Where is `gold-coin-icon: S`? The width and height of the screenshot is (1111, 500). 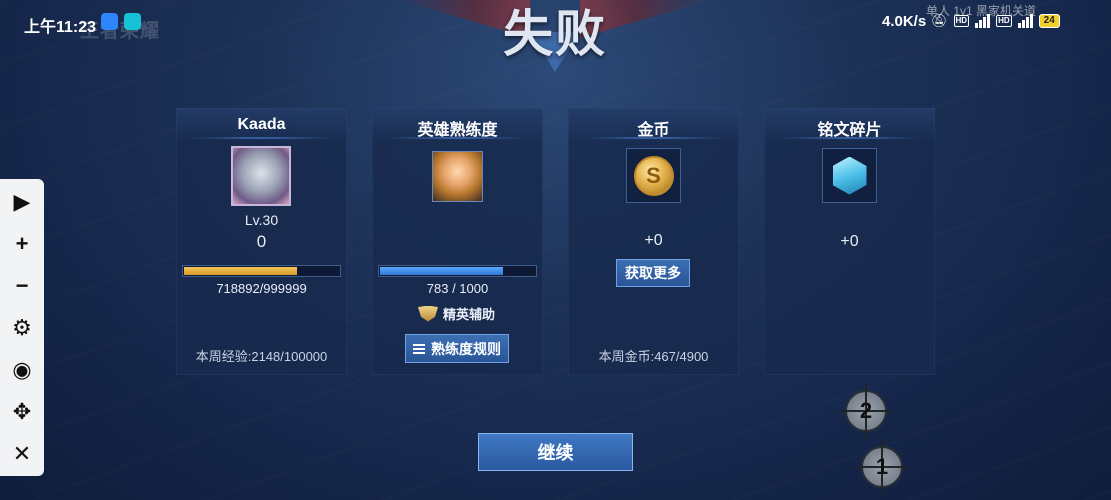
gold-coin-icon: S is located at coordinates (653, 175).